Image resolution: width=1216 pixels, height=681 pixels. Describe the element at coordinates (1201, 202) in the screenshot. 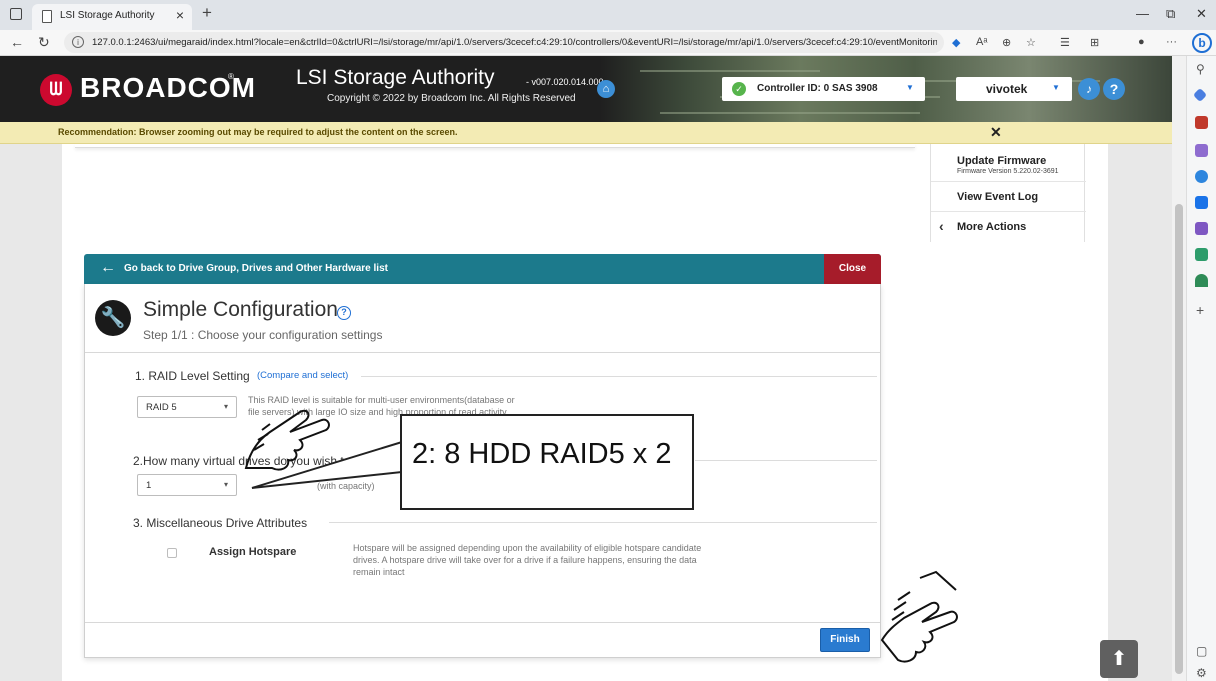

I see `outlook-icon` at that location.